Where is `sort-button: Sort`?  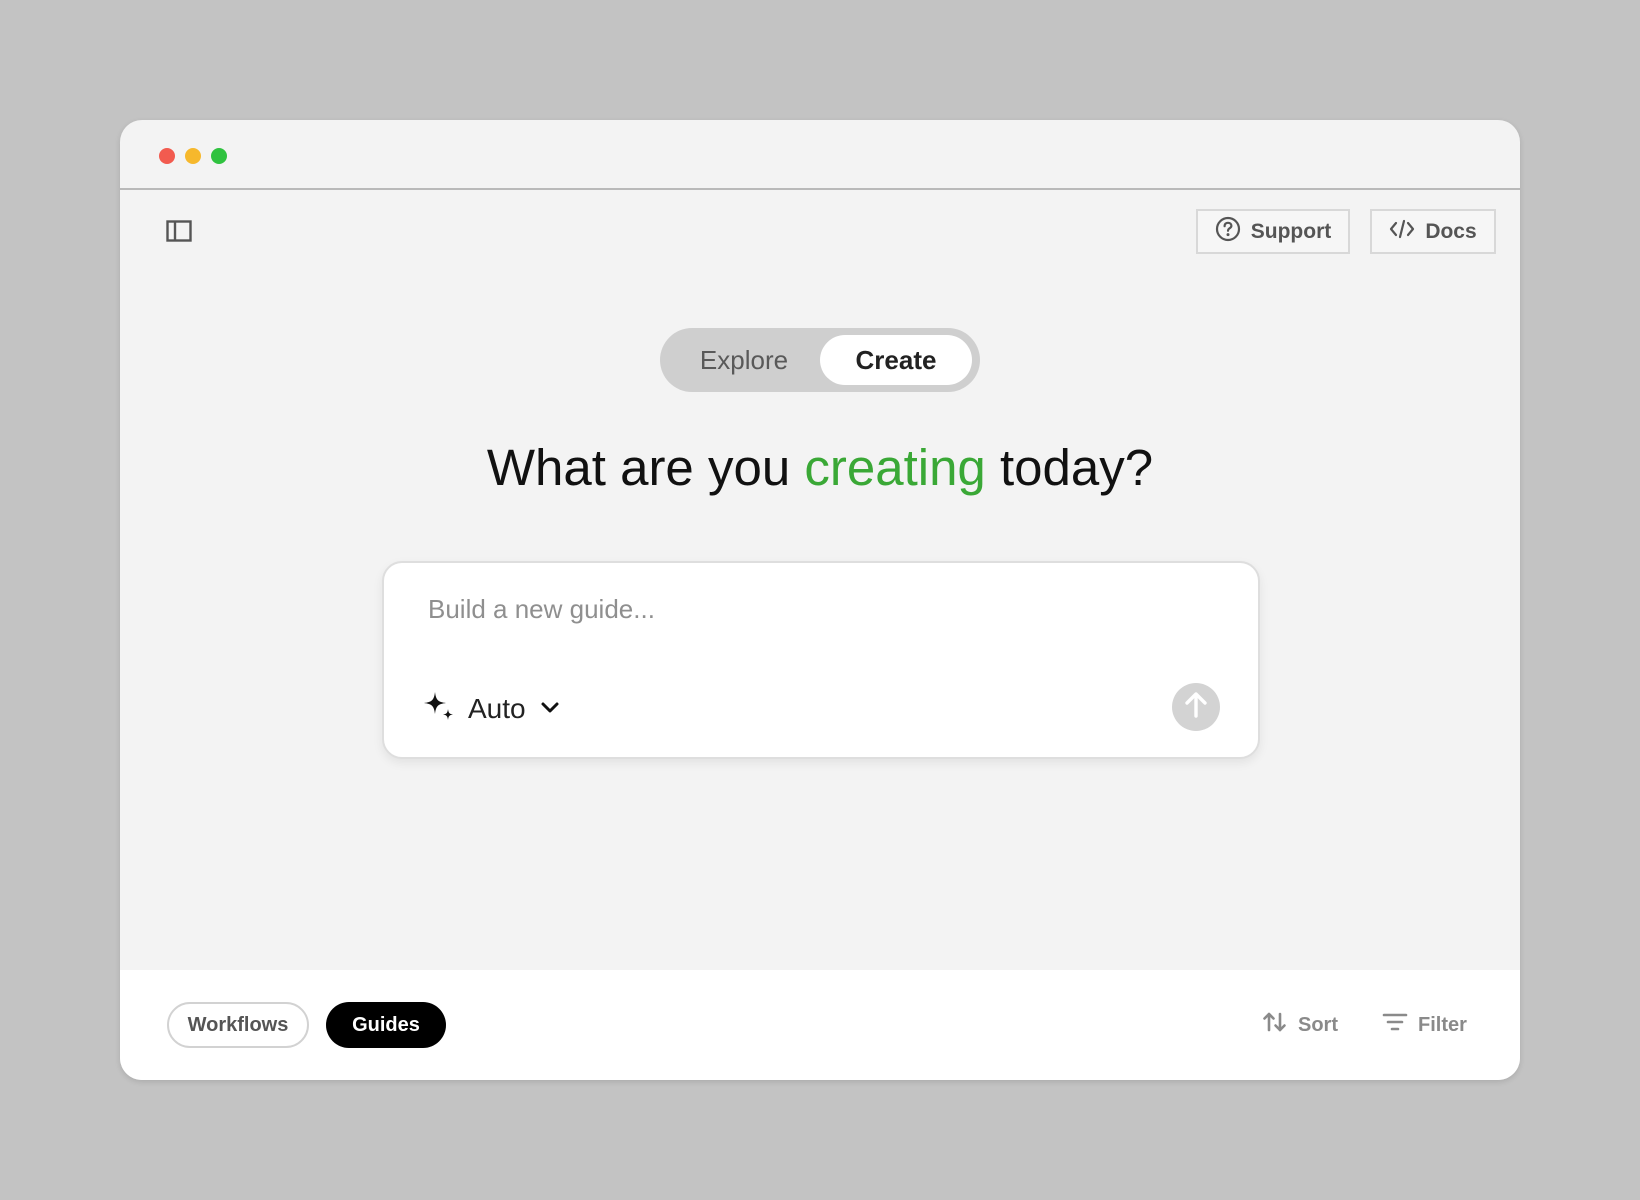 sort-button: Sort is located at coordinates (1300, 1025).